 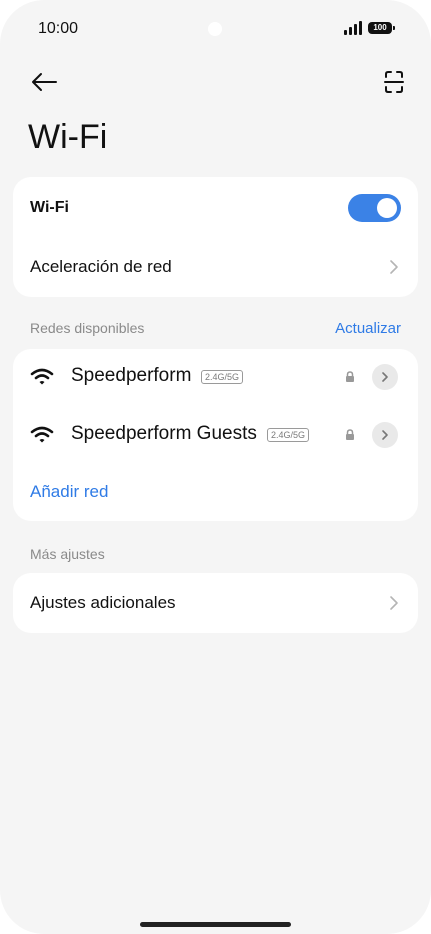 I want to click on signal-icon, so click(x=354, y=28).